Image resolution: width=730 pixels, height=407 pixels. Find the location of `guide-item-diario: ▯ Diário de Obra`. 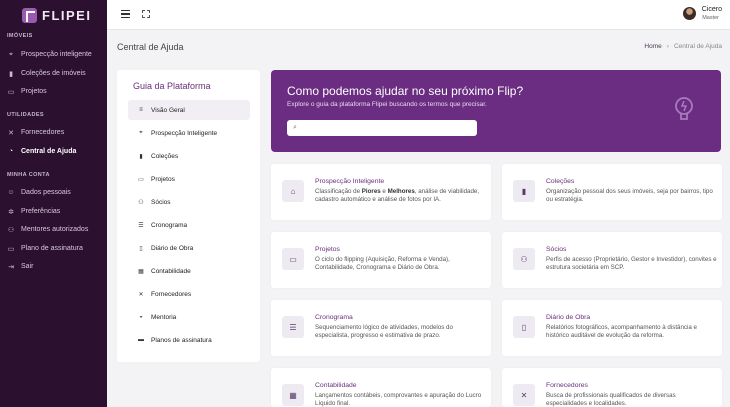

guide-item-diario: ▯ Diário de Obra is located at coordinates (189, 248).